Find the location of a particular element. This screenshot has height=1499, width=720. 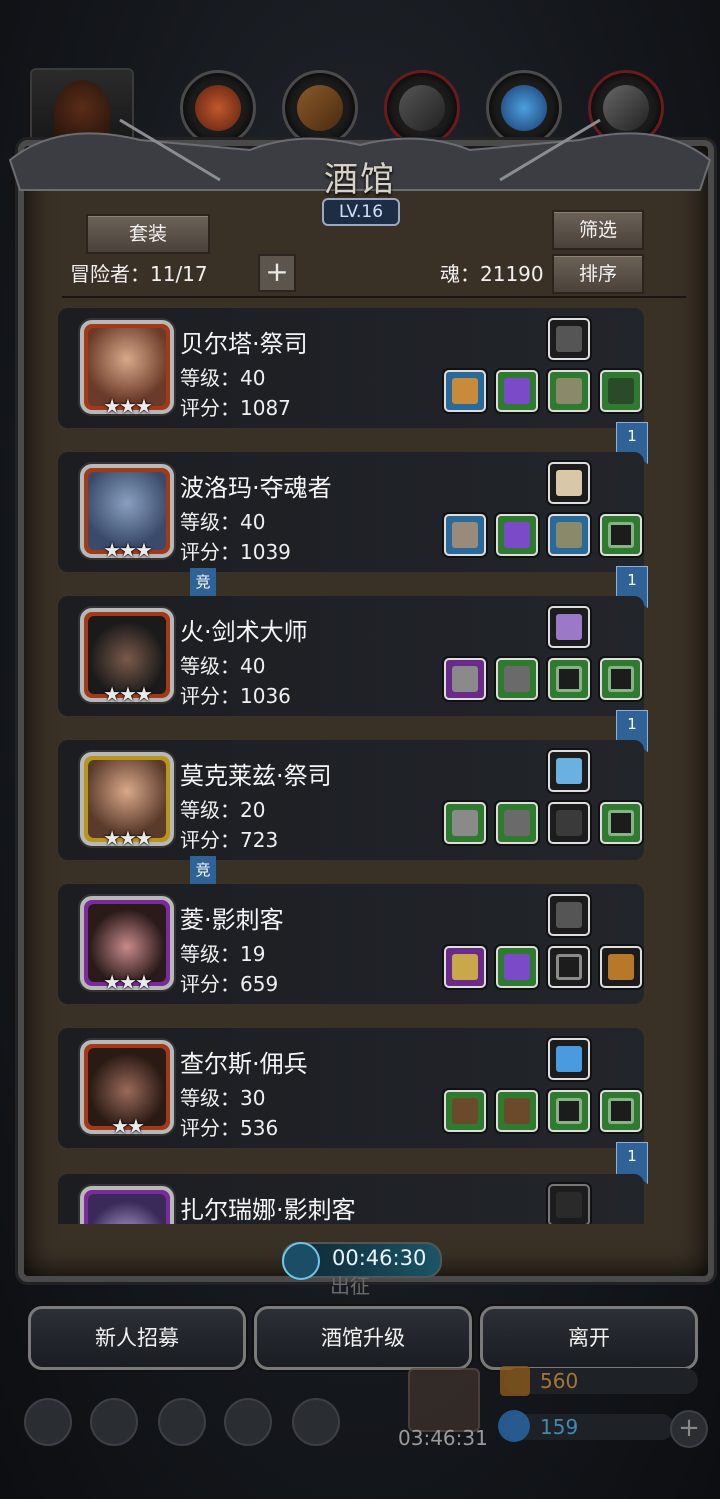

gem-icon is located at coordinates (514, 1426).